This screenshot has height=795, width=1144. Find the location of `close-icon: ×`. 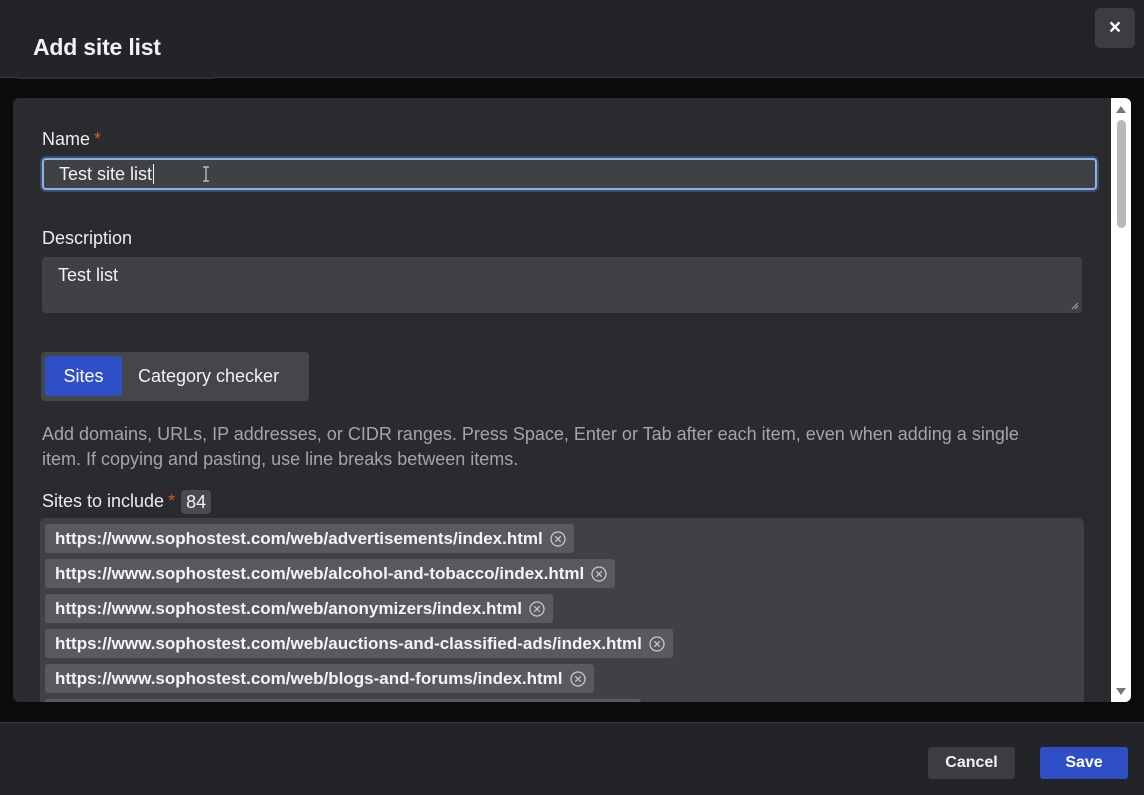

close-icon: × is located at coordinates (1115, 27).